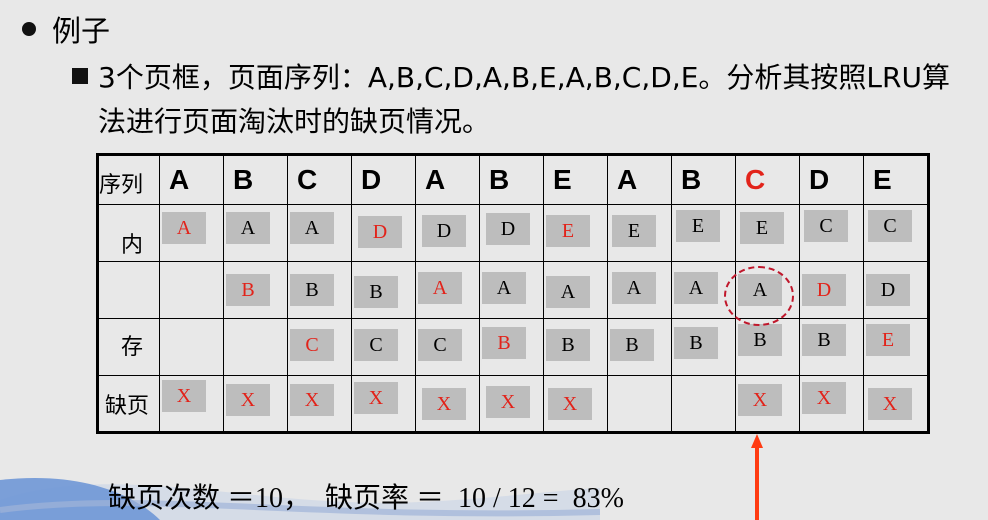 This screenshot has width=988, height=520. I want to click on bullet-dot-icon, so click(29, 29).